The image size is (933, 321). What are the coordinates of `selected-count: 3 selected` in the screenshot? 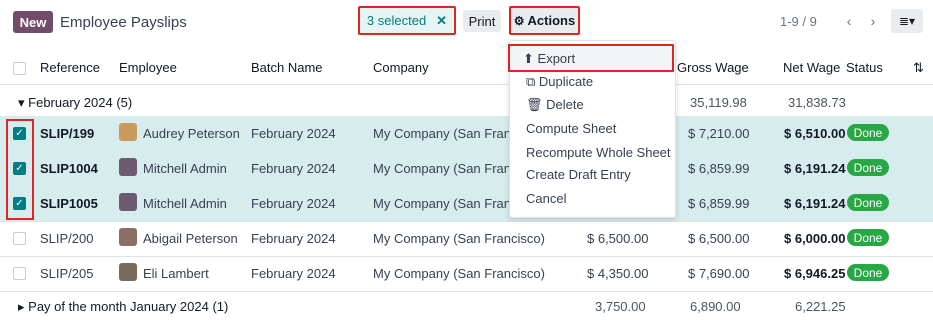 It's located at (396, 20).